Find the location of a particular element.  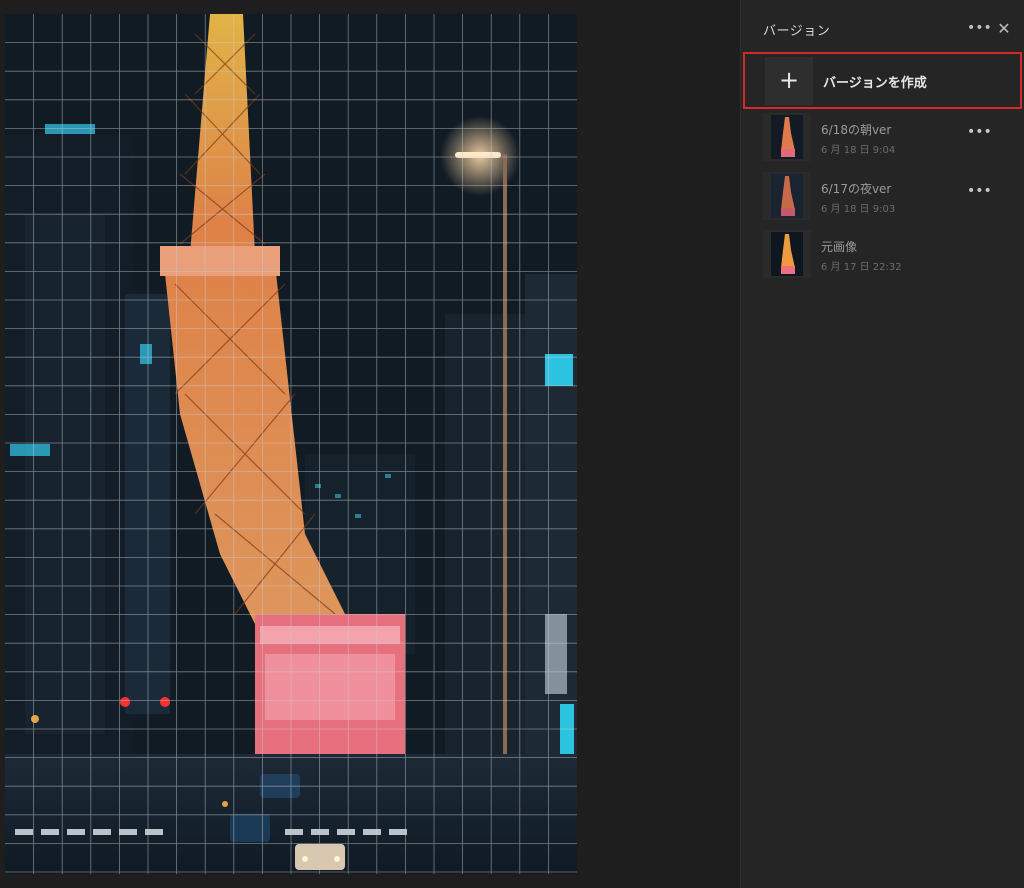

more-horizontal-icon: ••• is located at coordinates (979, 29).